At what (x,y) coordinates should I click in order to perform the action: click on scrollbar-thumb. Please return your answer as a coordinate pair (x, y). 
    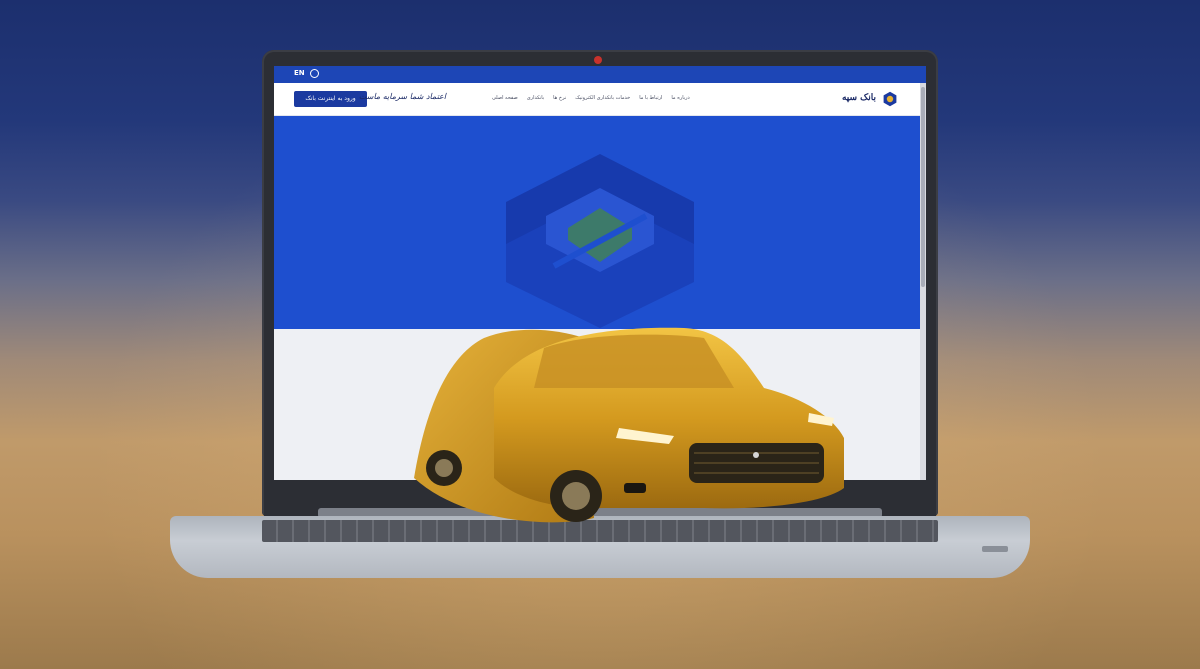
    Looking at the image, I should click on (923, 187).